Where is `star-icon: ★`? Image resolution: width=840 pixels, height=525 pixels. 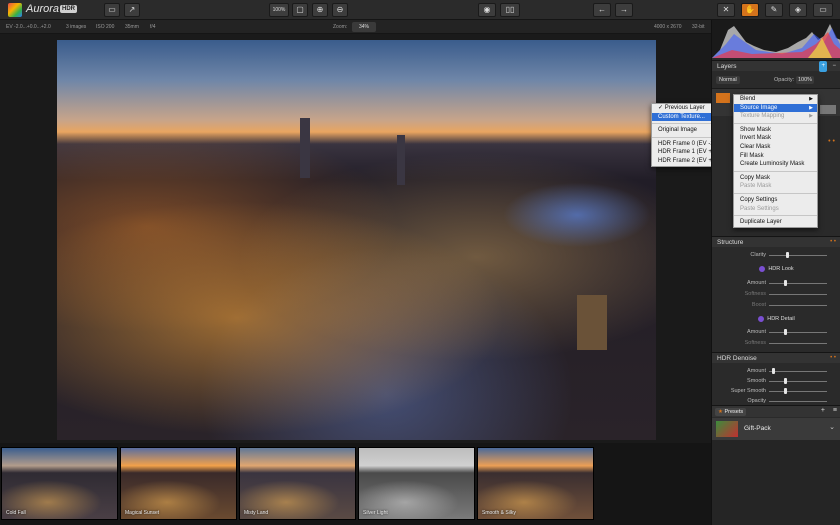
star-icon: ★ is located at coordinates (720, 412).